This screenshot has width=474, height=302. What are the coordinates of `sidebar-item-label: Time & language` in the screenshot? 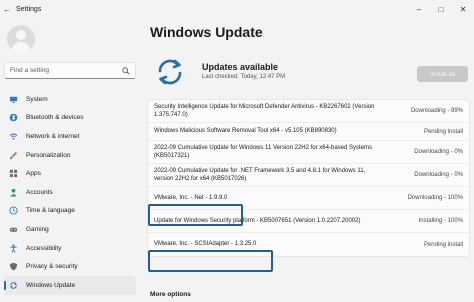 It's located at (50, 211).